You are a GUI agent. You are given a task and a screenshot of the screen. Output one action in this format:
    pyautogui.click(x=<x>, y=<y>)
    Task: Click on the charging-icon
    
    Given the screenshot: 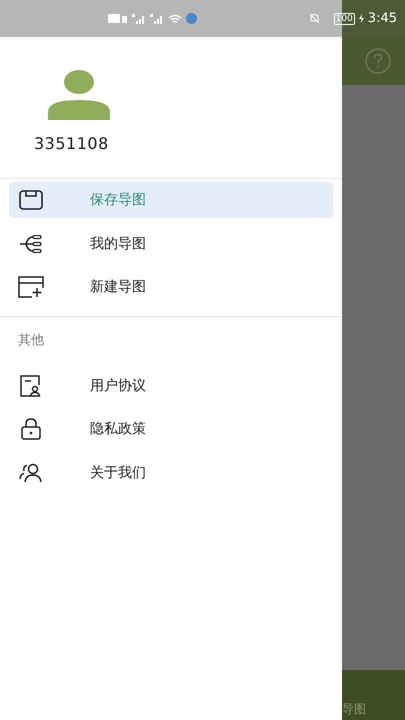 What is the action you would take?
    pyautogui.click(x=361, y=18)
    